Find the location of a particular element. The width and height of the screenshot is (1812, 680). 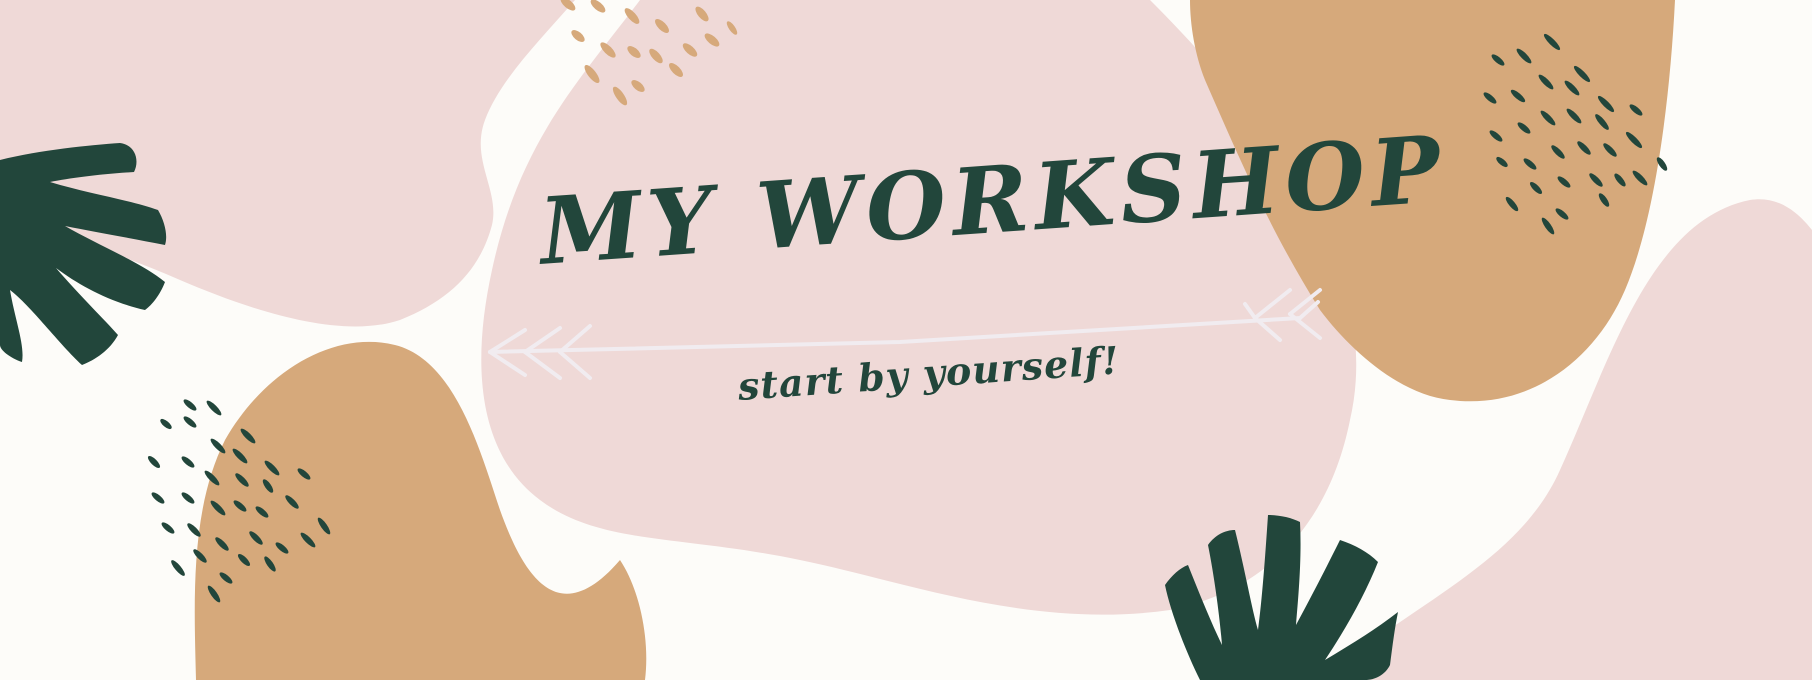

tagline: start by yourself! is located at coordinates (928, 373).